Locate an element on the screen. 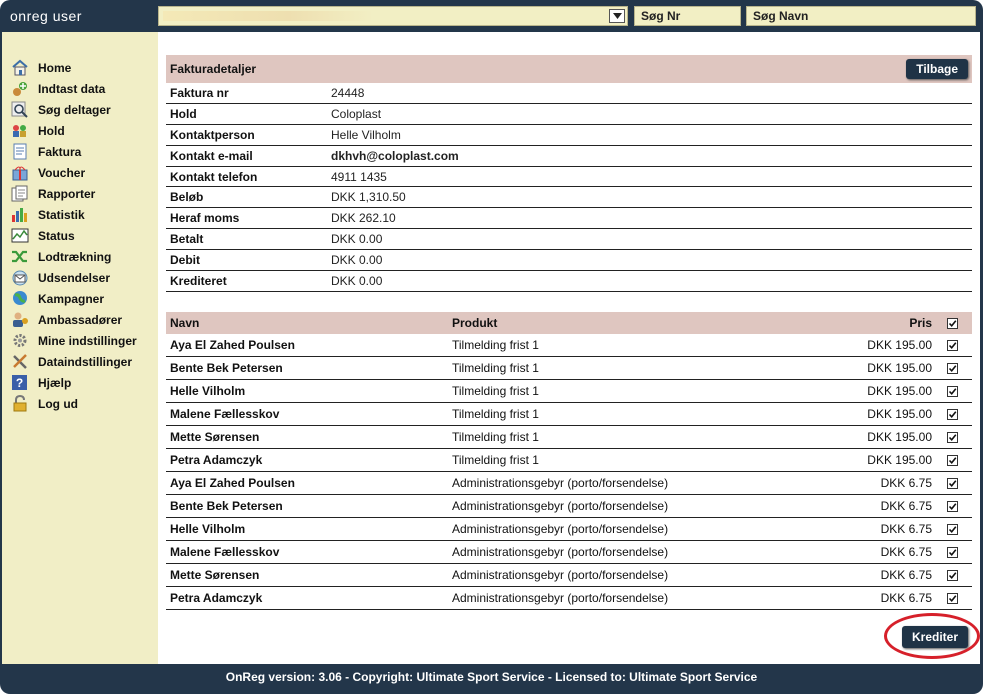 The height and width of the screenshot is (694, 983). details-row: Krediteret DKK 0.00 is located at coordinates (569, 281).